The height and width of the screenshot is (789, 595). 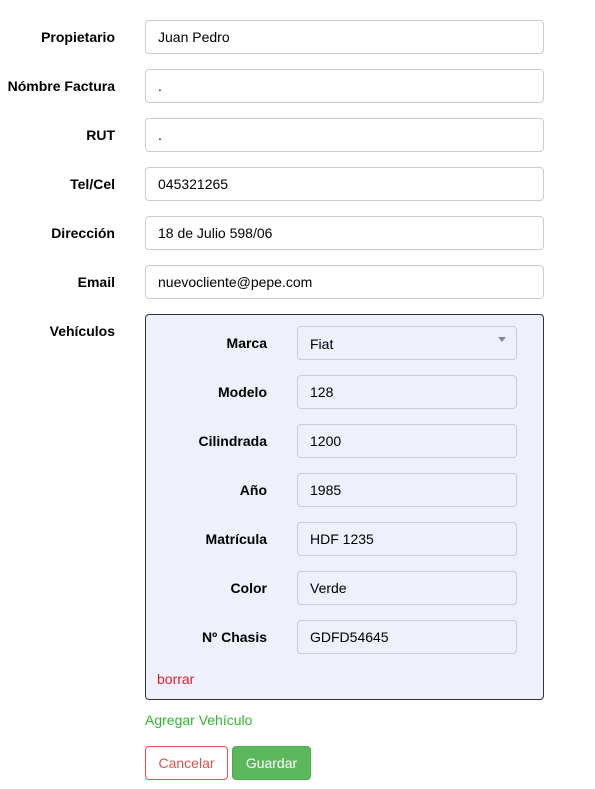 What do you see at coordinates (271, 763) in the screenshot?
I see `save-button: Guardar` at bounding box center [271, 763].